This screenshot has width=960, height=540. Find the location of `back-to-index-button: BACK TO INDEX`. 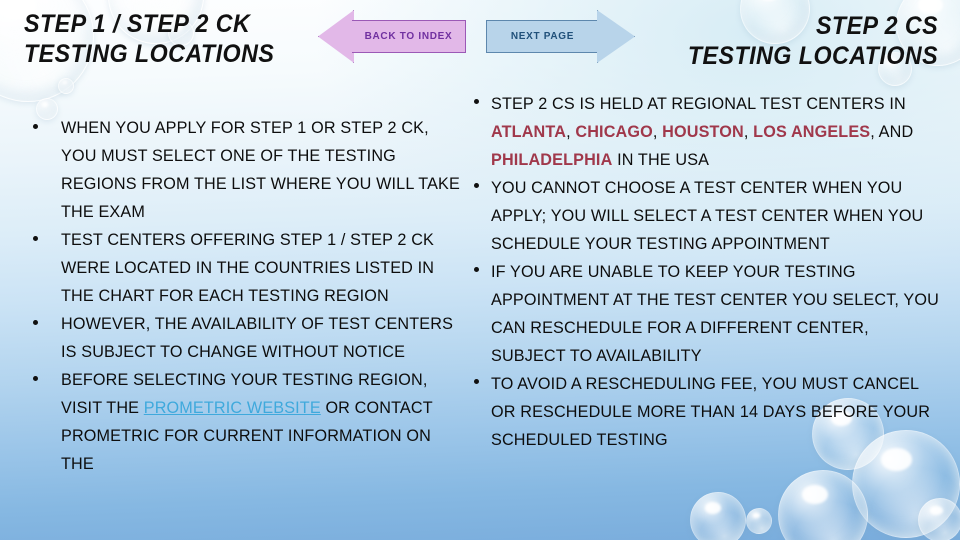

back-to-index-button: BACK TO INDEX is located at coordinates (409, 36).